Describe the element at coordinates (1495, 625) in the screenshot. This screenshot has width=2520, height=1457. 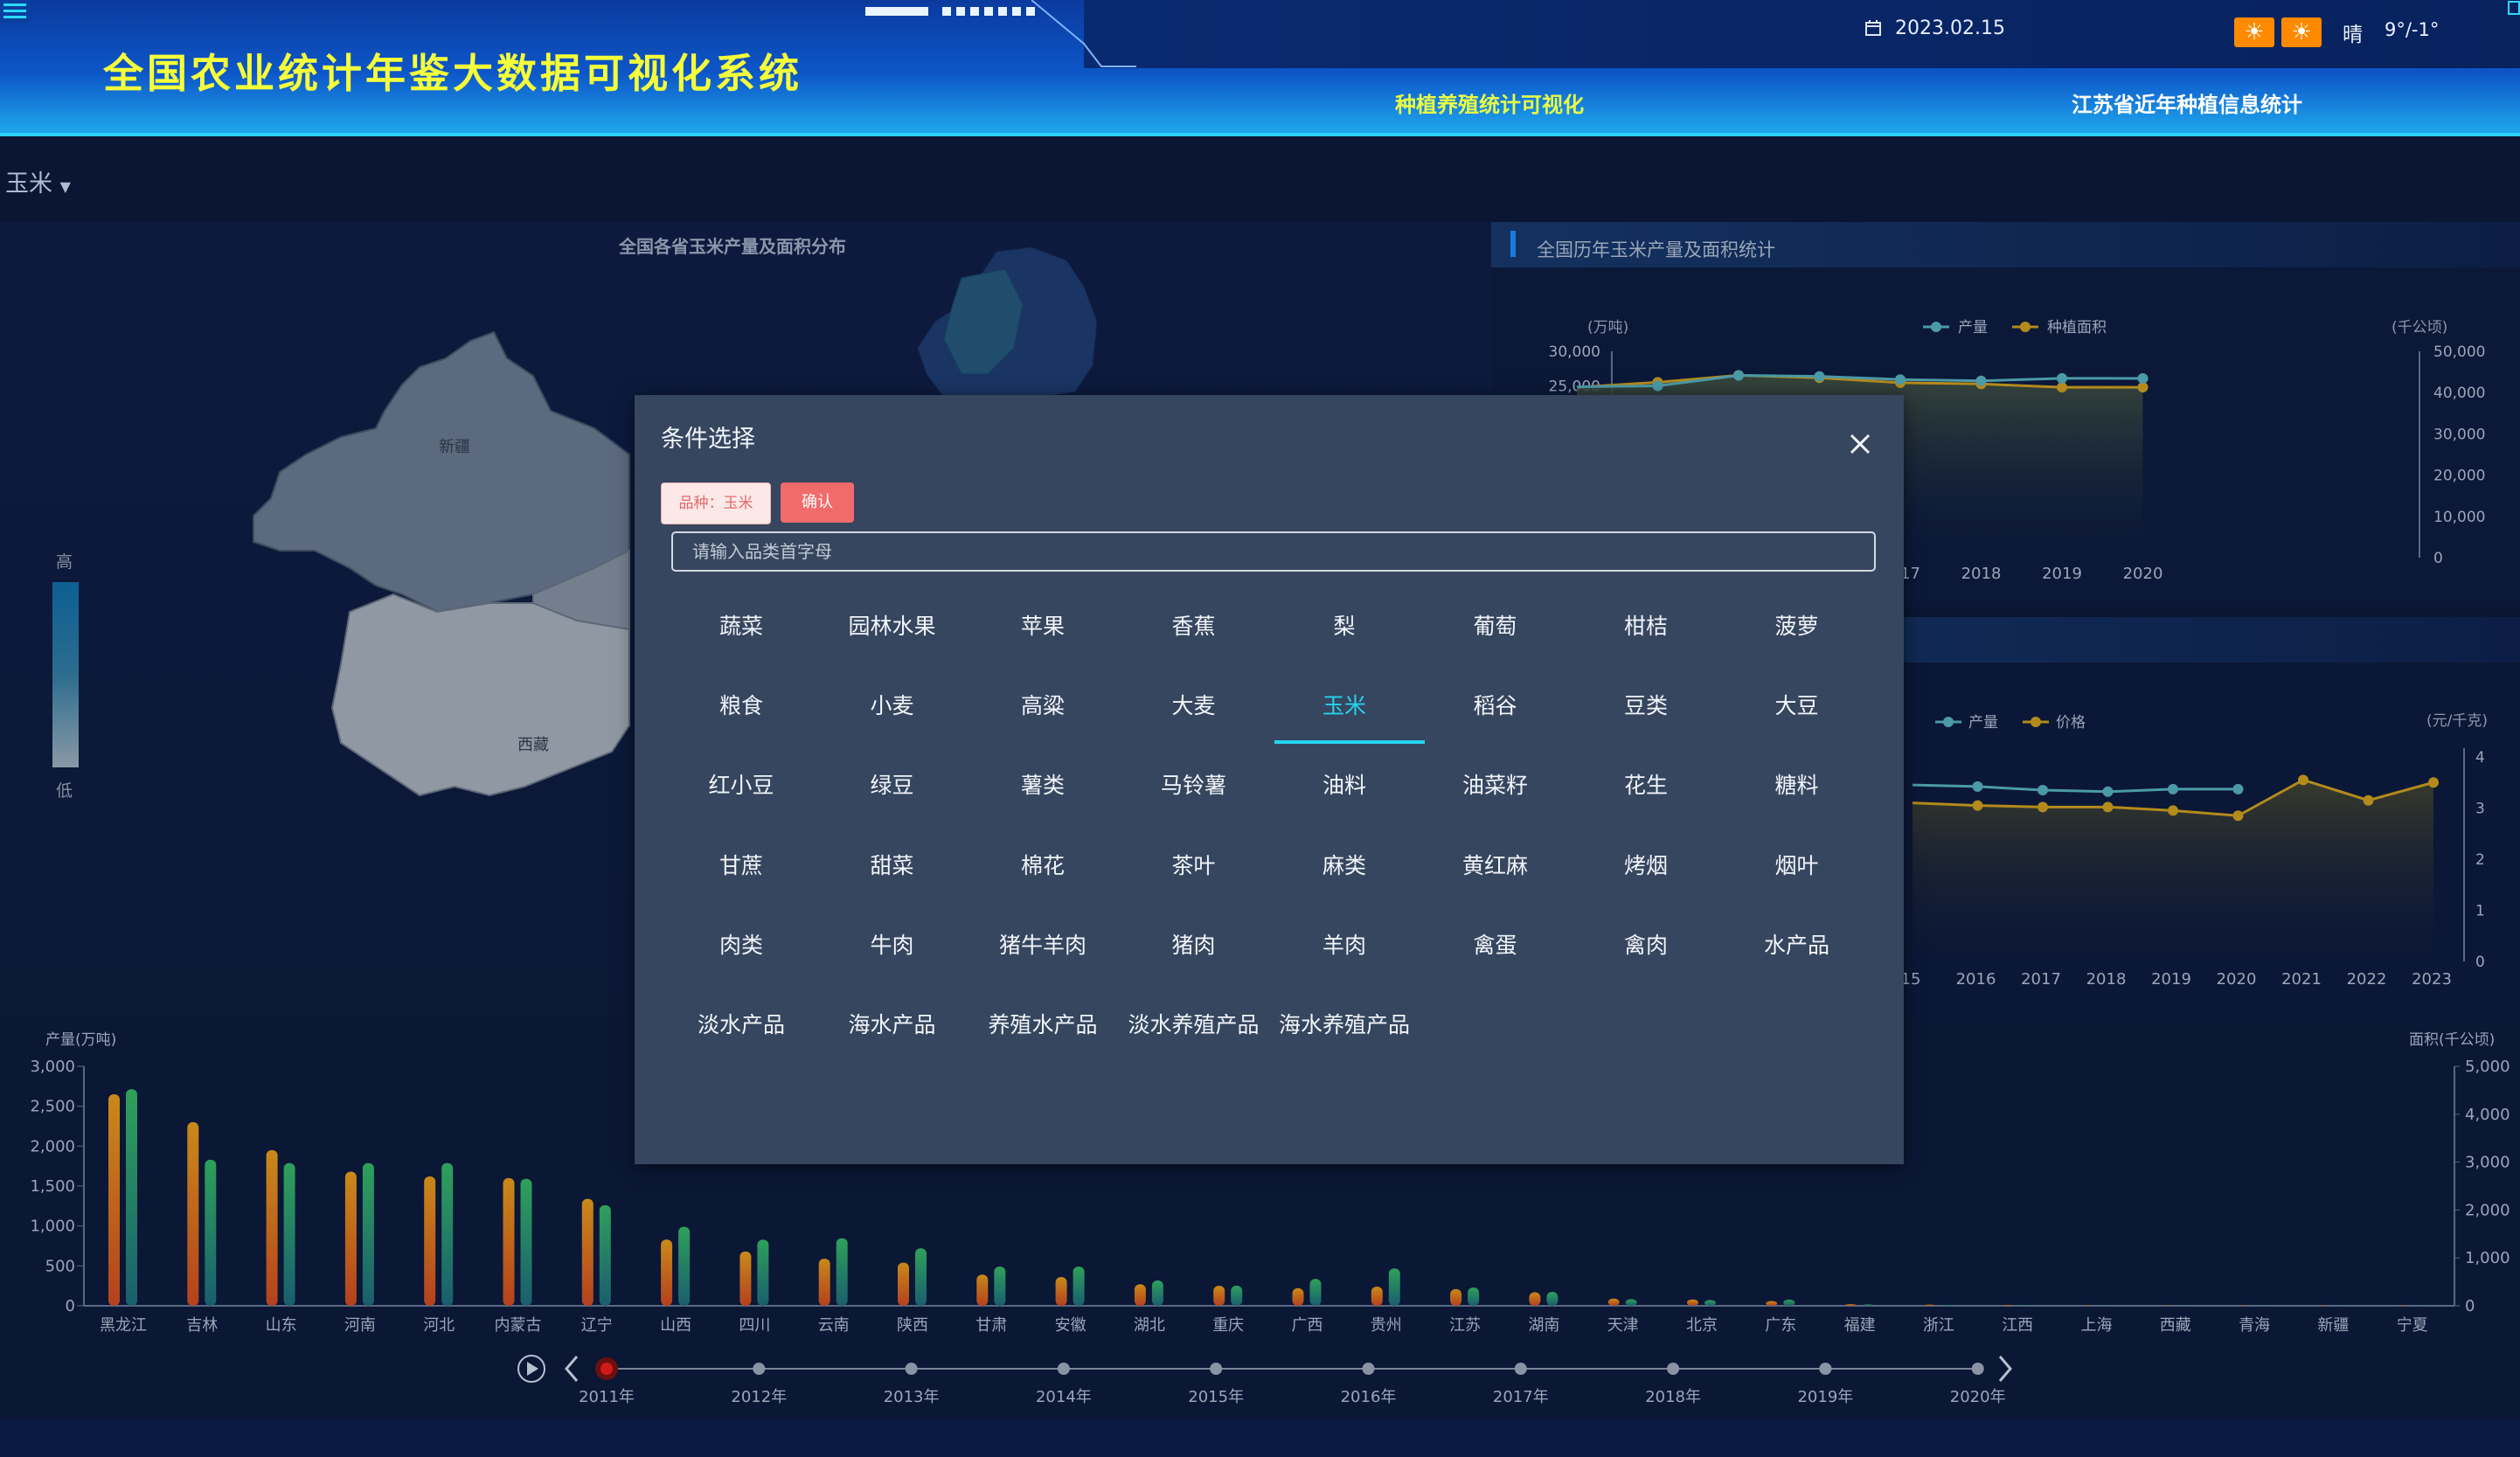
I see `category-option: 葡萄` at that location.